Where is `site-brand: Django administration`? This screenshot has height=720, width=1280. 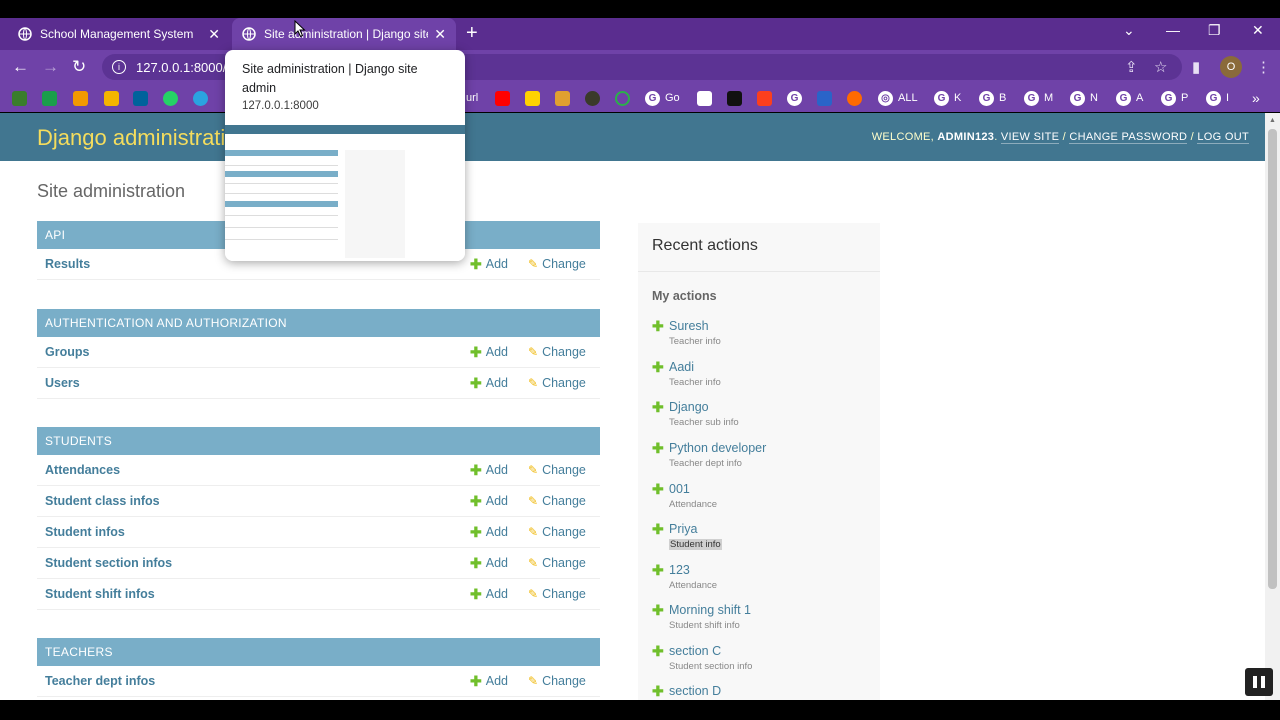 site-brand: Django administration is located at coordinates (143, 138).